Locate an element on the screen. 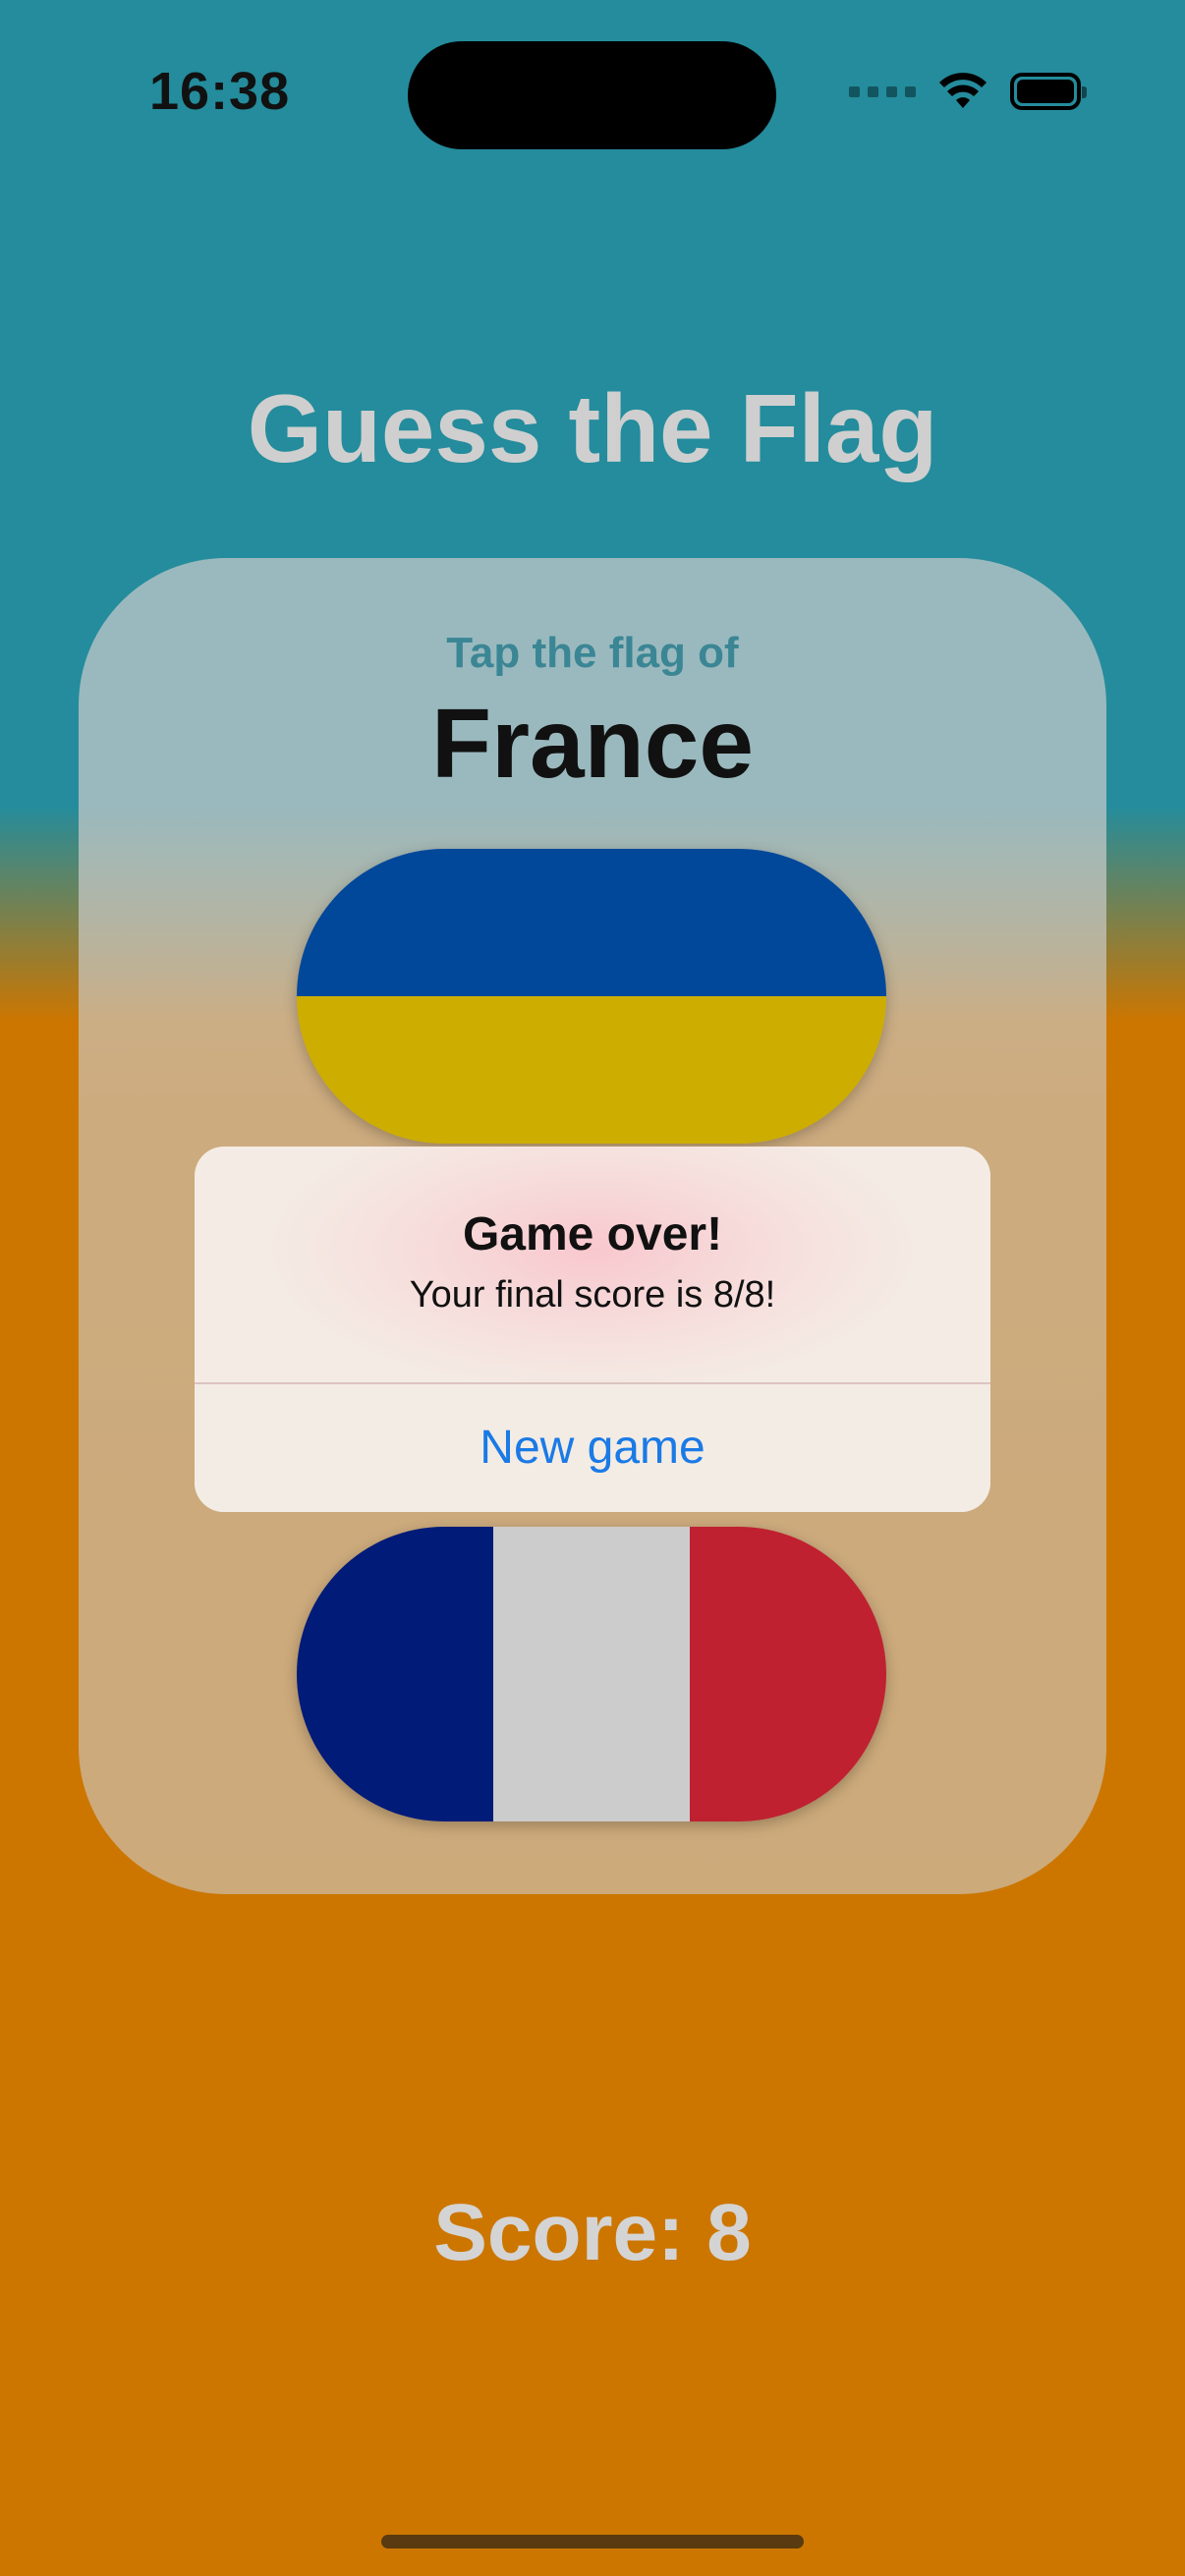  score-label: Score: 8 is located at coordinates (592, 2232).